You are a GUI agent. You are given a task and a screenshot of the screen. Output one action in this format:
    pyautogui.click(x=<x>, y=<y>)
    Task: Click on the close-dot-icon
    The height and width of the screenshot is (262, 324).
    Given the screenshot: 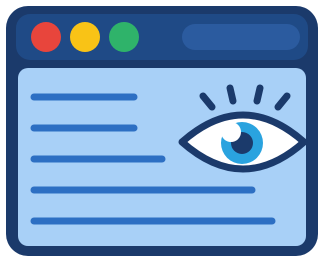 What is the action you would take?
    pyautogui.click(x=46, y=37)
    